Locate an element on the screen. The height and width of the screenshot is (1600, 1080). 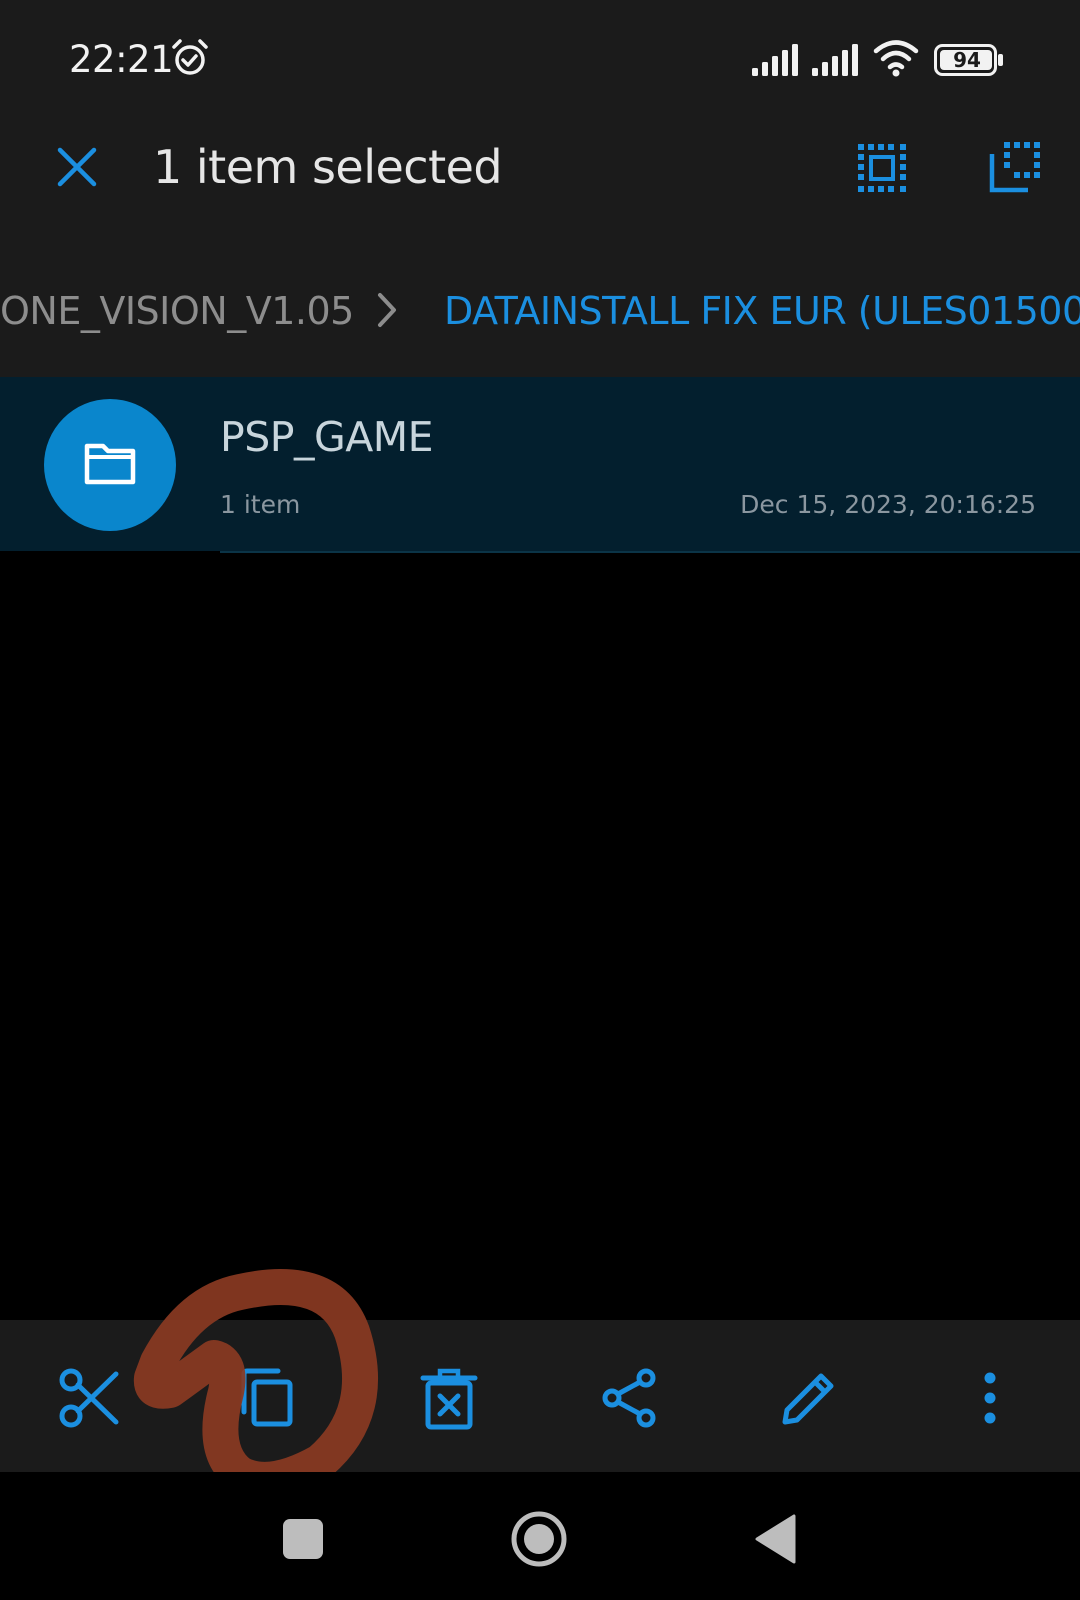
battery-level: 94 is located at coordinates (967, 60).